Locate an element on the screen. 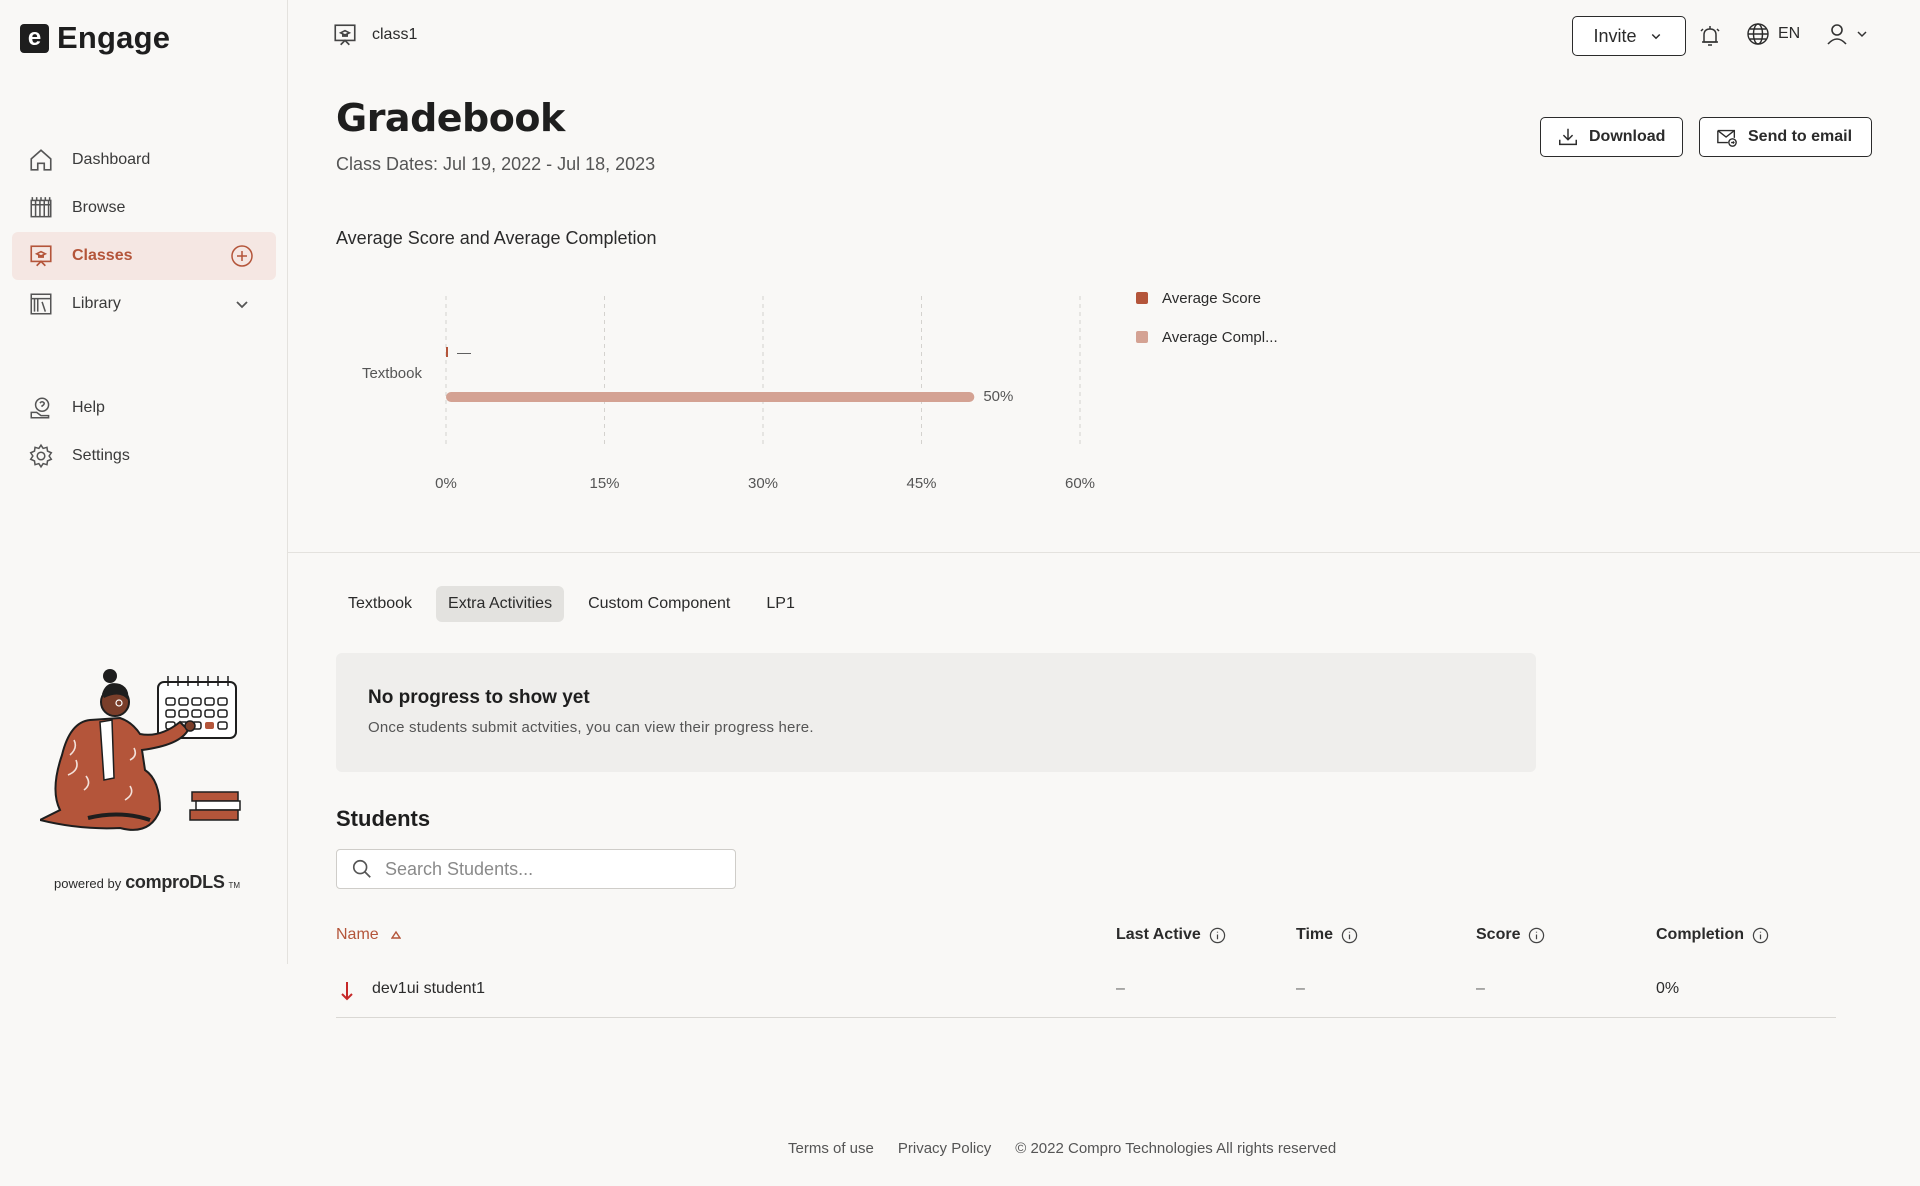  brand-name: Engage is located at coordinates (114, 37).